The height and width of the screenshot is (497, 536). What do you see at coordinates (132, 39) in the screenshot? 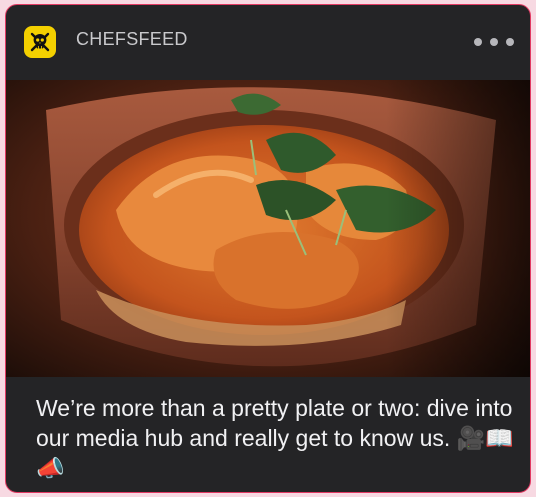
I see `app-name: CHEFSFEED` at bounding box center [132, 39].